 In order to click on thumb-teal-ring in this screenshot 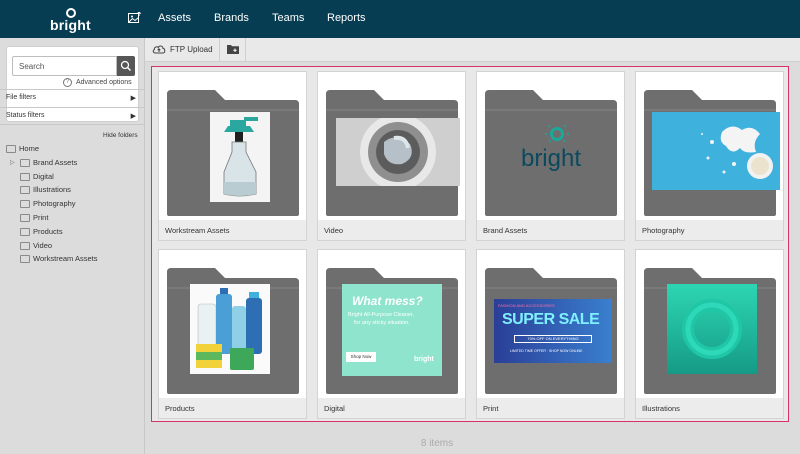, I will do `click(712, 329)`.